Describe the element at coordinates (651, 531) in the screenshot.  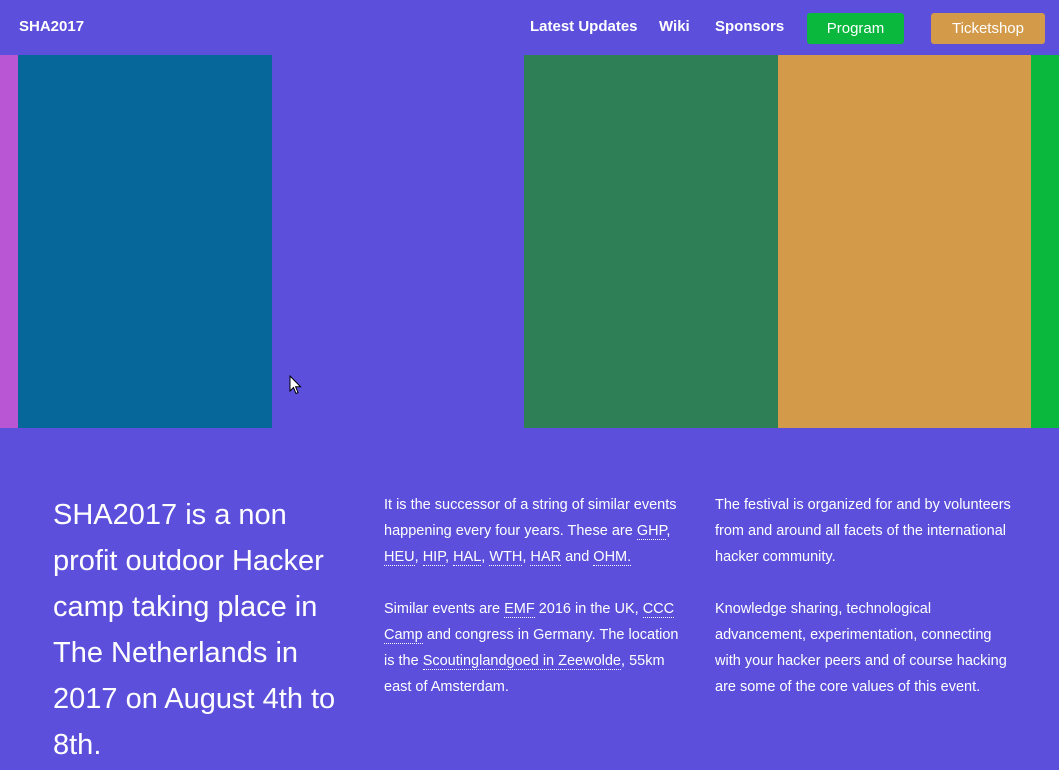
I see `link-ghp: GHP` at that location.